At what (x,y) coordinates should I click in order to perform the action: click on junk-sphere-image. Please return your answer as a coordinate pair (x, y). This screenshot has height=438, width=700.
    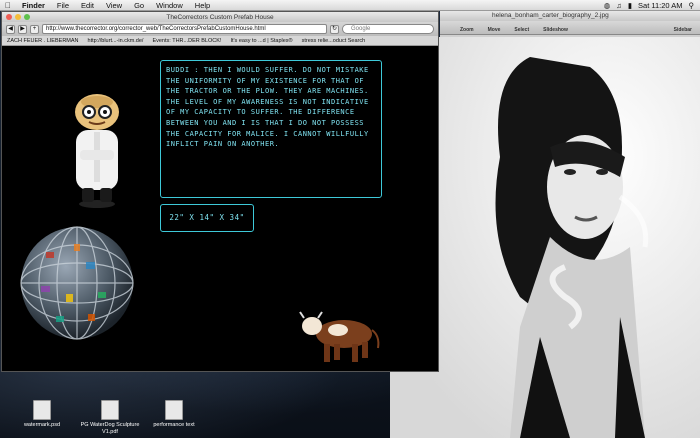
    Looking at the image, I should click on (77, 283).